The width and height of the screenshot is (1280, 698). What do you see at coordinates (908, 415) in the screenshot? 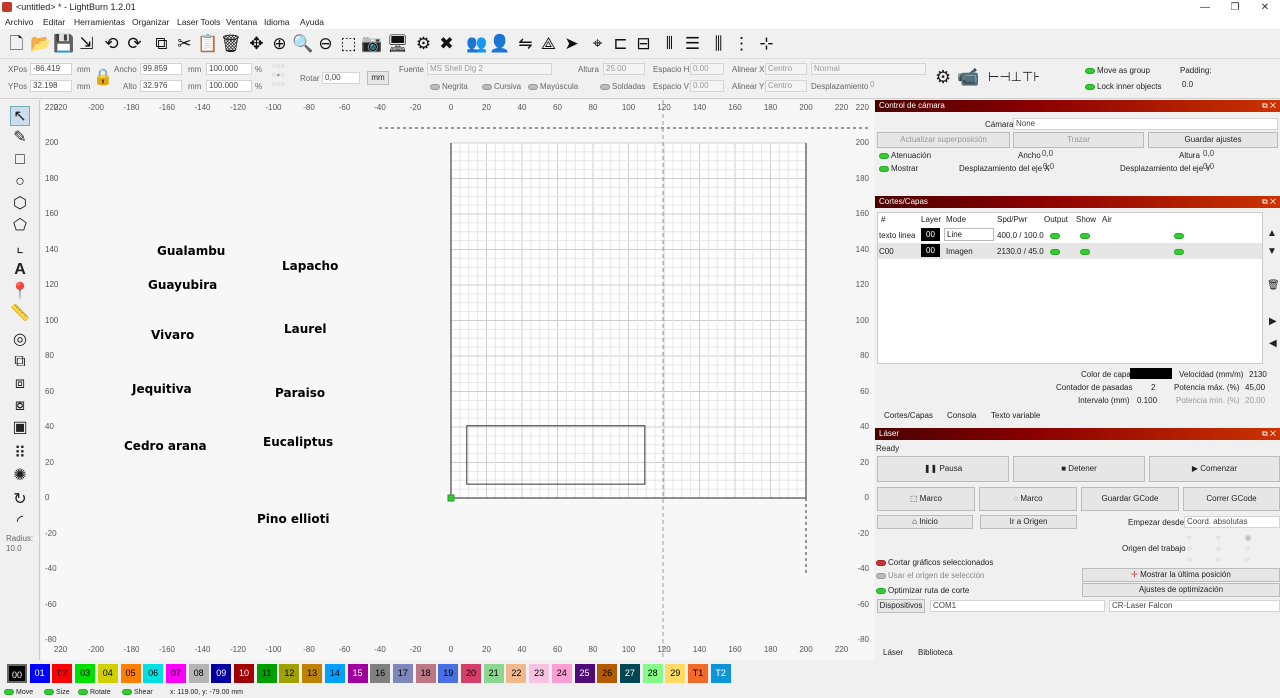
I see `tab-cortes-capas: Cortes/Capas` at bounding box center [908, 415].